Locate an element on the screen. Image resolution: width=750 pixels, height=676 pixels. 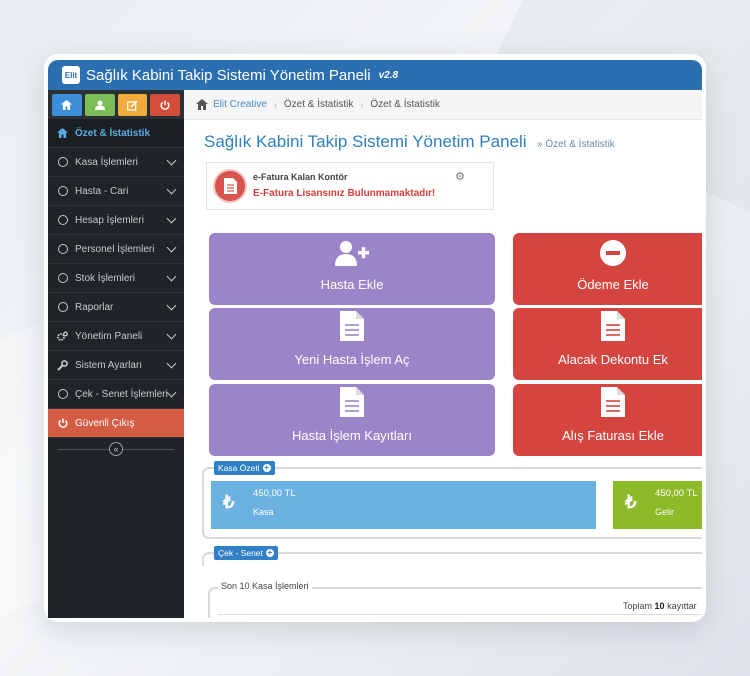
sidebar-collapse-button: « is located at coordinates (116, 449).